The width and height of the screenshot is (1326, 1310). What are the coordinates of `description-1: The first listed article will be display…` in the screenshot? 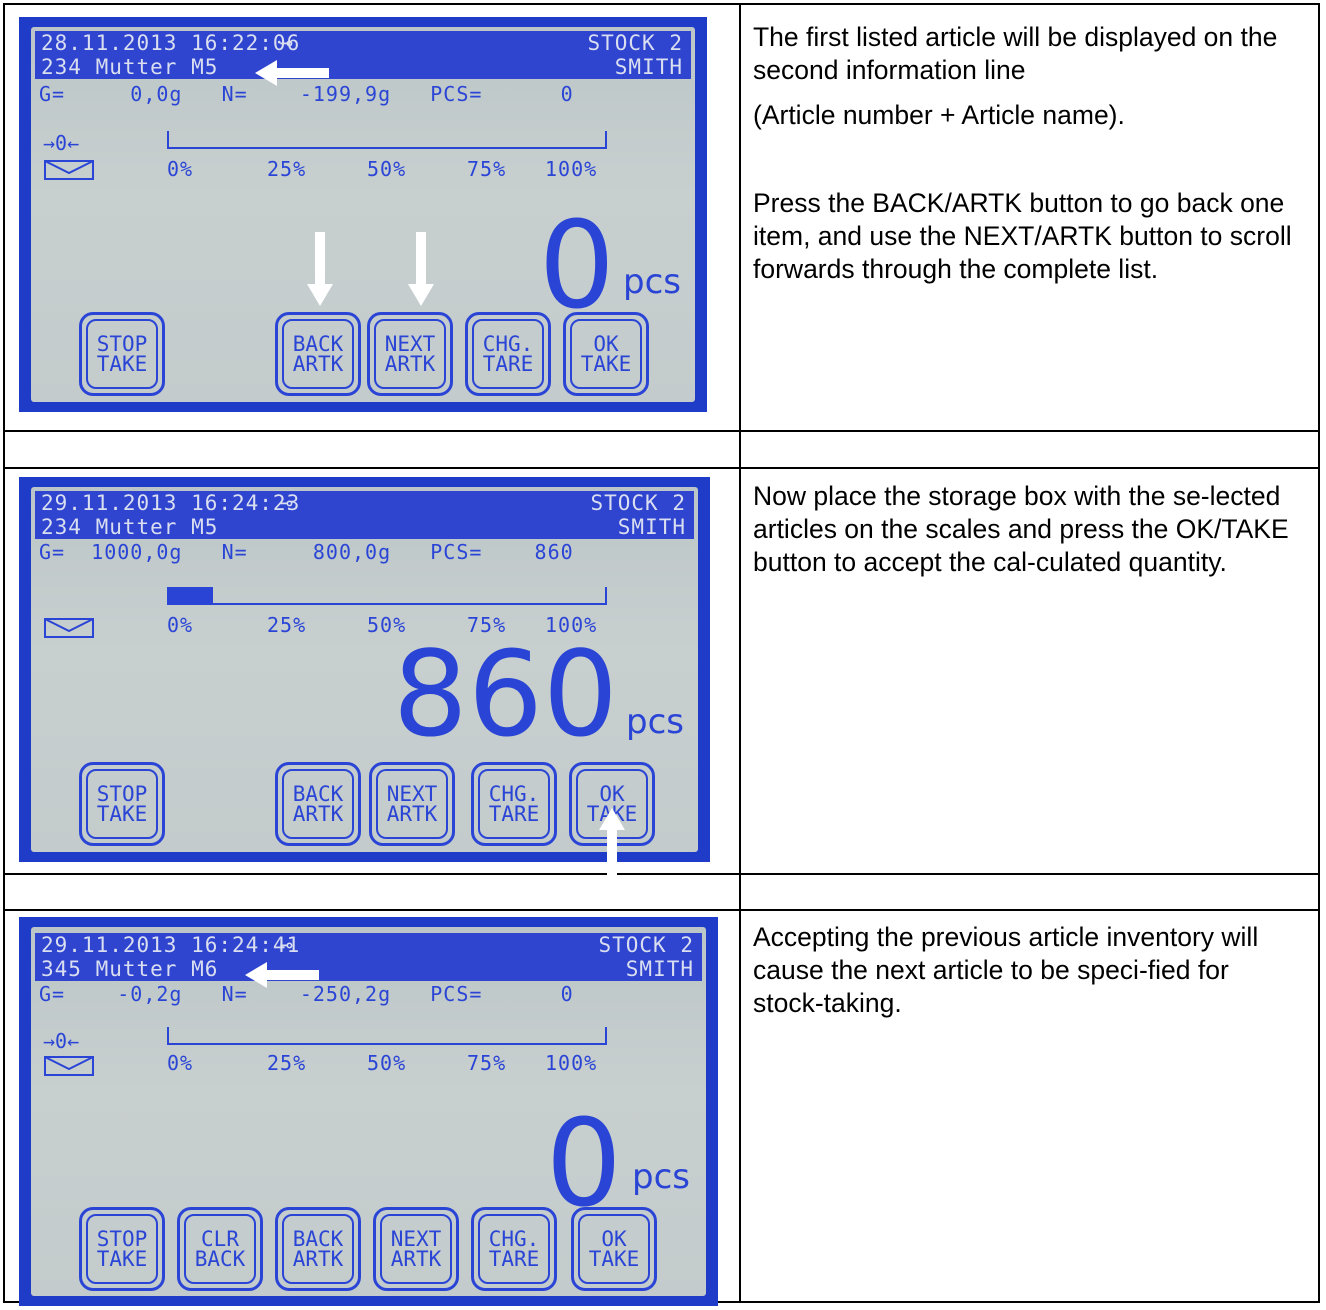 It's located at (1028, 153).